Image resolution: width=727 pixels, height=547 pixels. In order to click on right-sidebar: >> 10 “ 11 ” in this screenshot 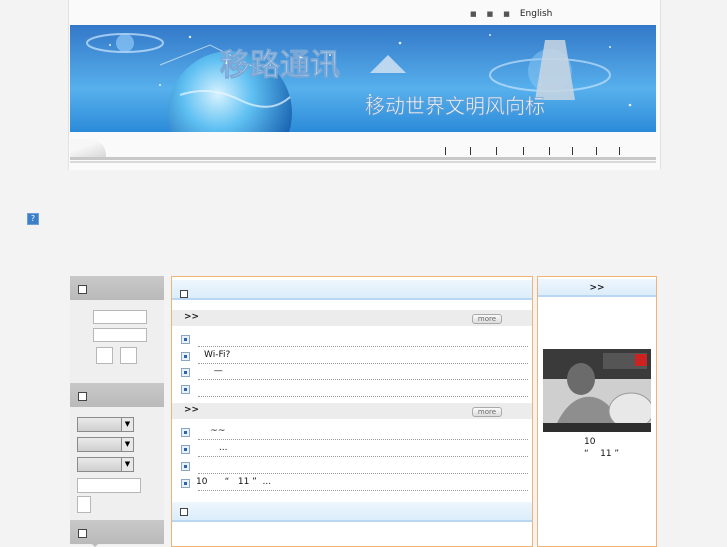, I will do `click(597, 411)`.